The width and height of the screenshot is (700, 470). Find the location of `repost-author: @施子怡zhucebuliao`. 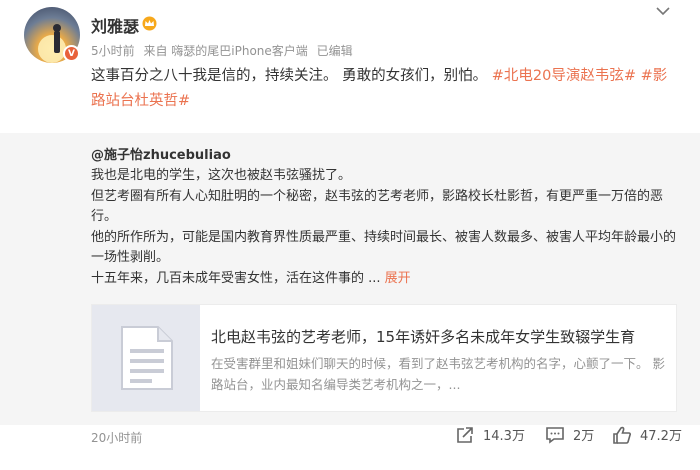

repost-author: @施子怡zhucebuliao is located at coordinates (161, 153).